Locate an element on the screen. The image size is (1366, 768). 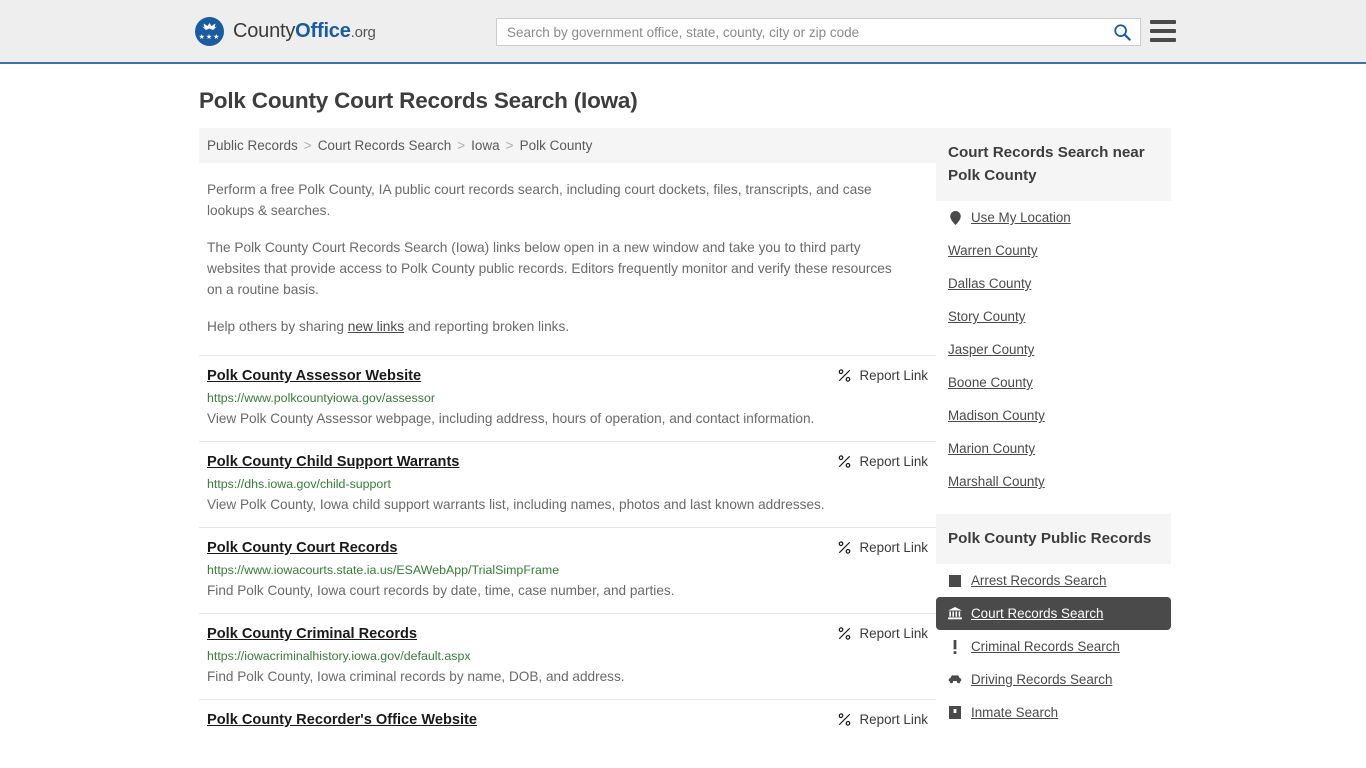
sidebar-item-marshall-county: Marshall County is located at coordinates (1053, 481).